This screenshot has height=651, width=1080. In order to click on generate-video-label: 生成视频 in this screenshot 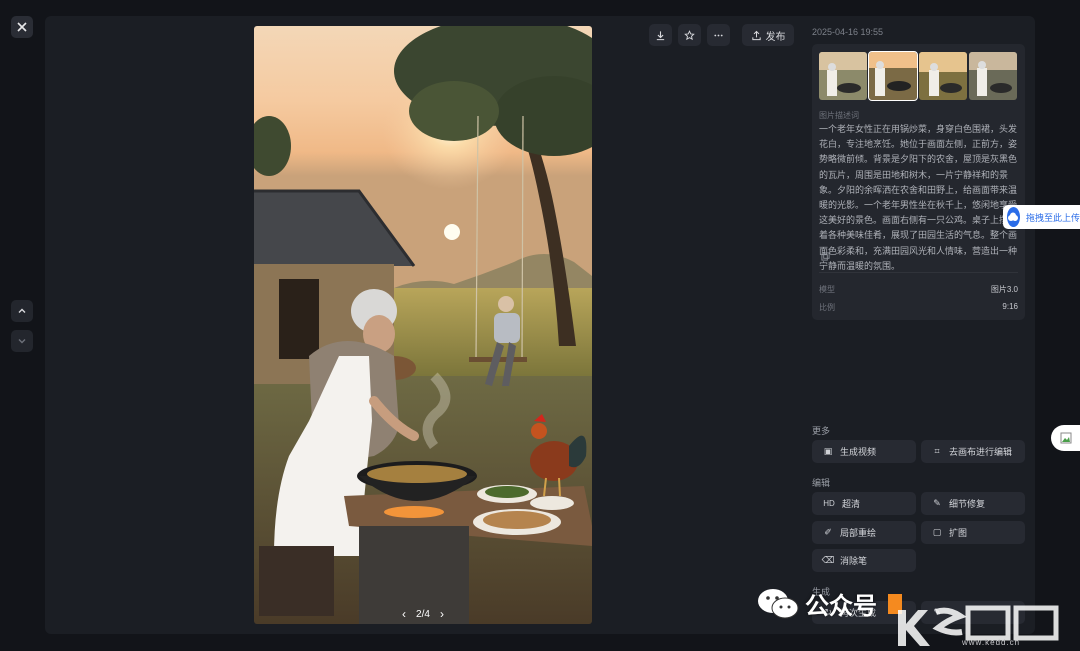, I will do `click(858, 452)`.